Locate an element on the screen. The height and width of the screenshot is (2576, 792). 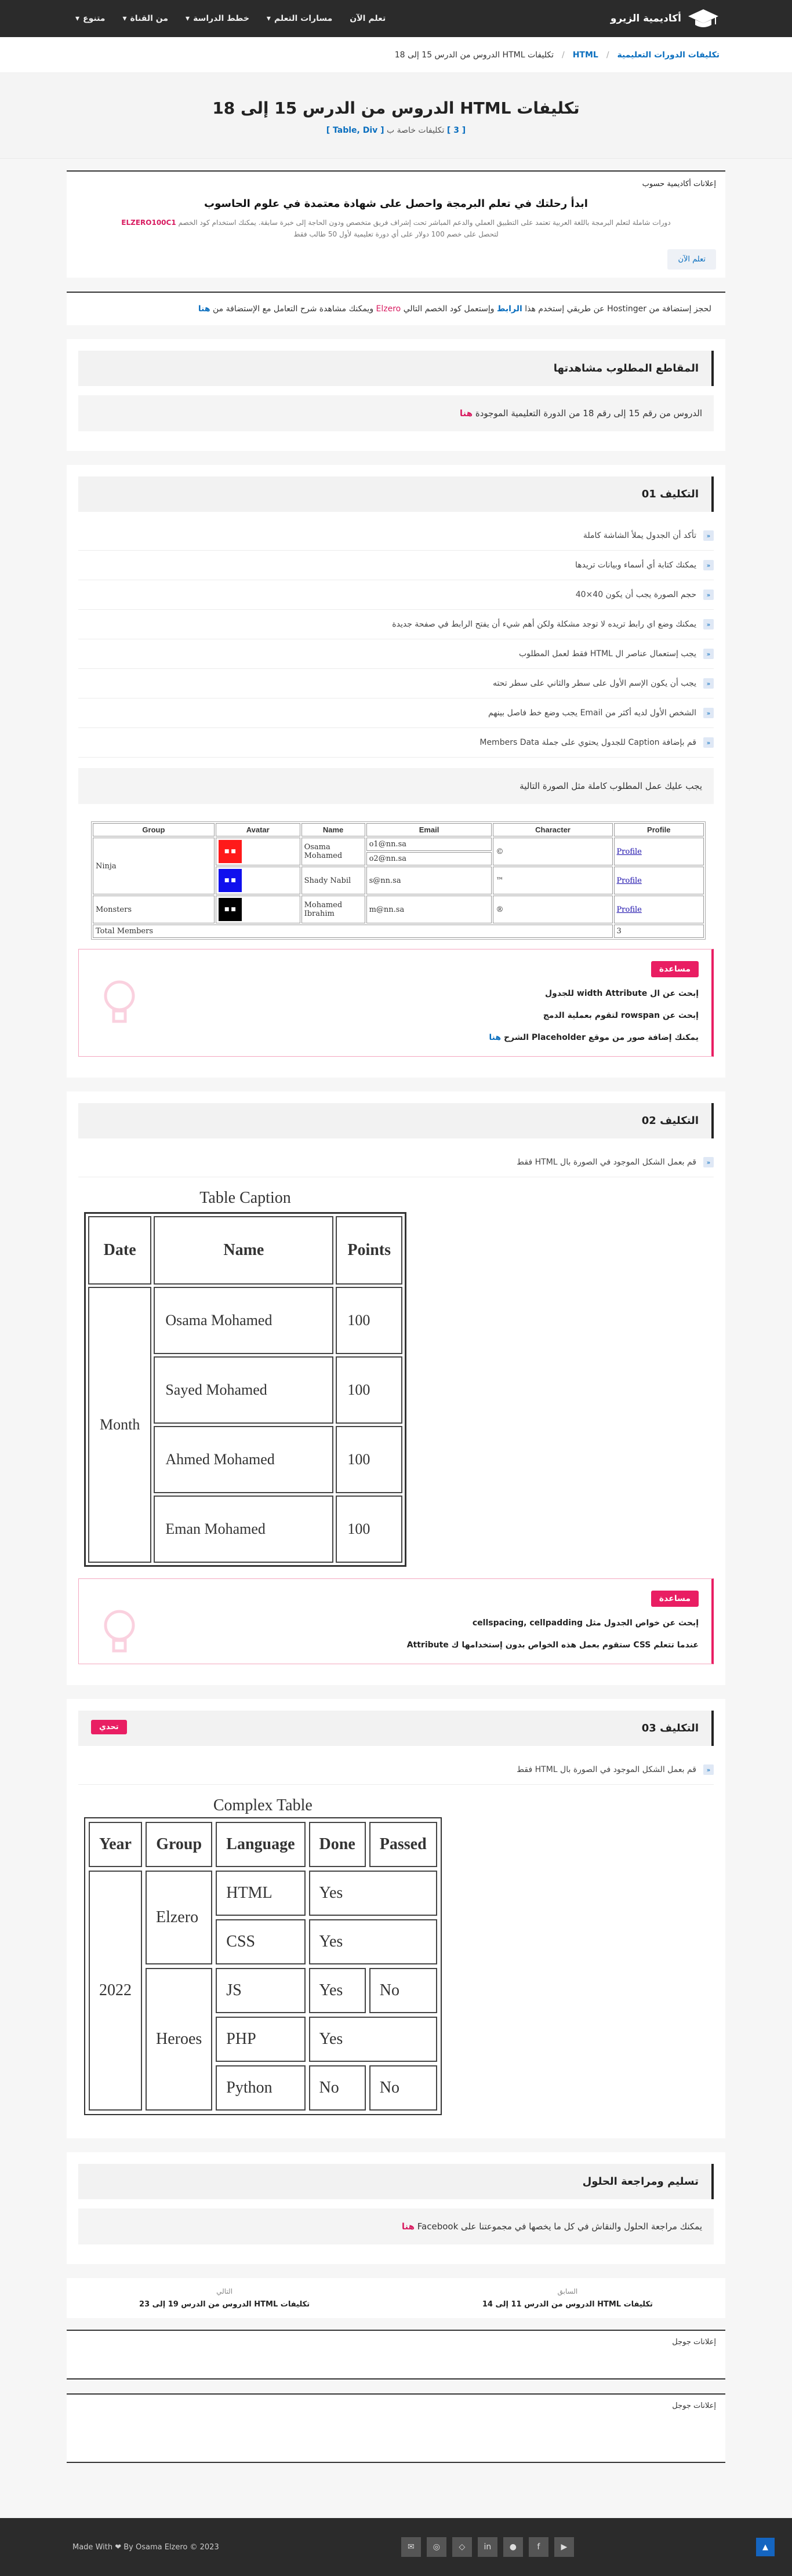
placeholder-tutorial-link: هنا is located at coordinates (495, 1037).